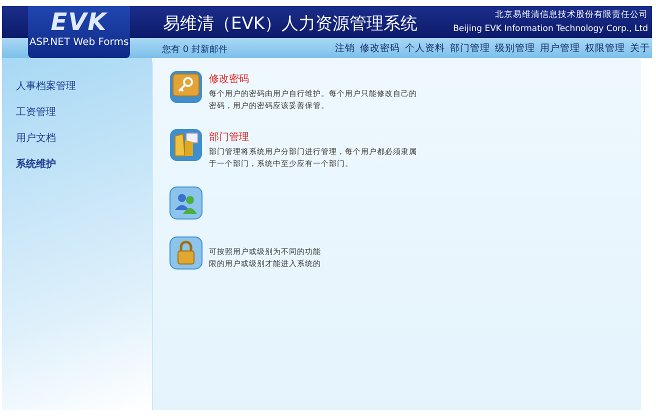  What do you see at coordinates (425, 48) in the screenshot?
I see `nav-link: 个人资料` at bounding box center [425, 48].